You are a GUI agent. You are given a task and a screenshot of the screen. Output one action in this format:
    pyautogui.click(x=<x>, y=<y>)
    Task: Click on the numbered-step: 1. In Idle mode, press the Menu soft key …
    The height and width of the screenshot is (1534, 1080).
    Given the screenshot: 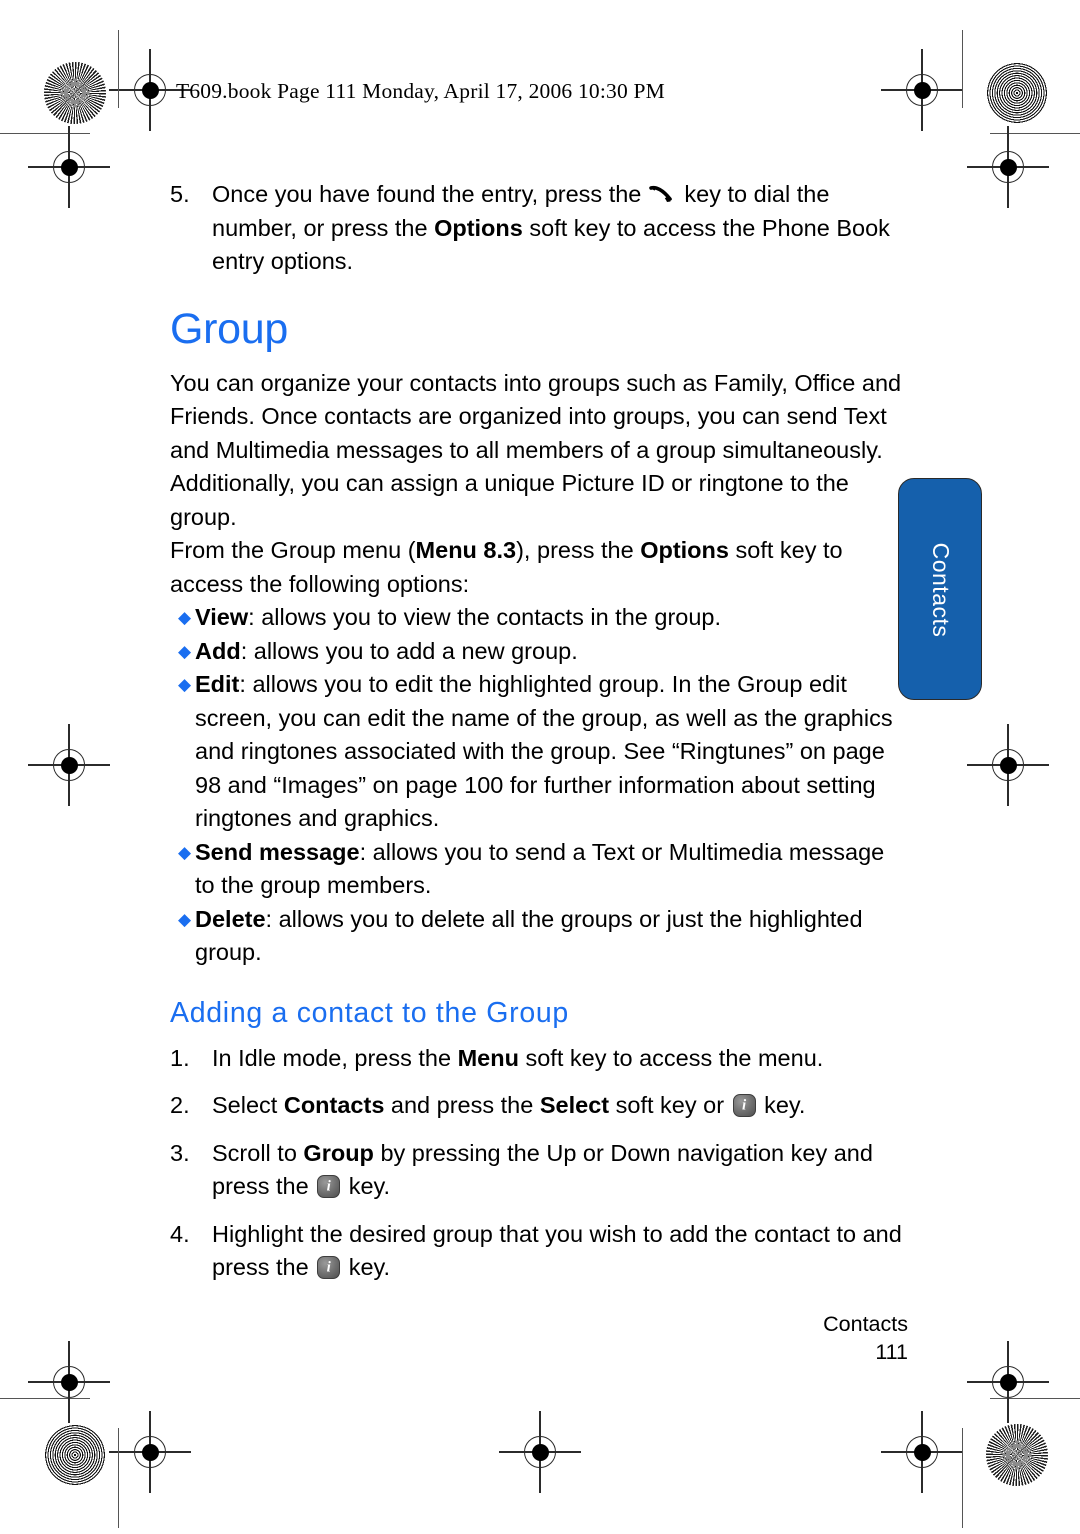 What is the action you would take?
    pyautogui.click(x=540, y=1059)
    